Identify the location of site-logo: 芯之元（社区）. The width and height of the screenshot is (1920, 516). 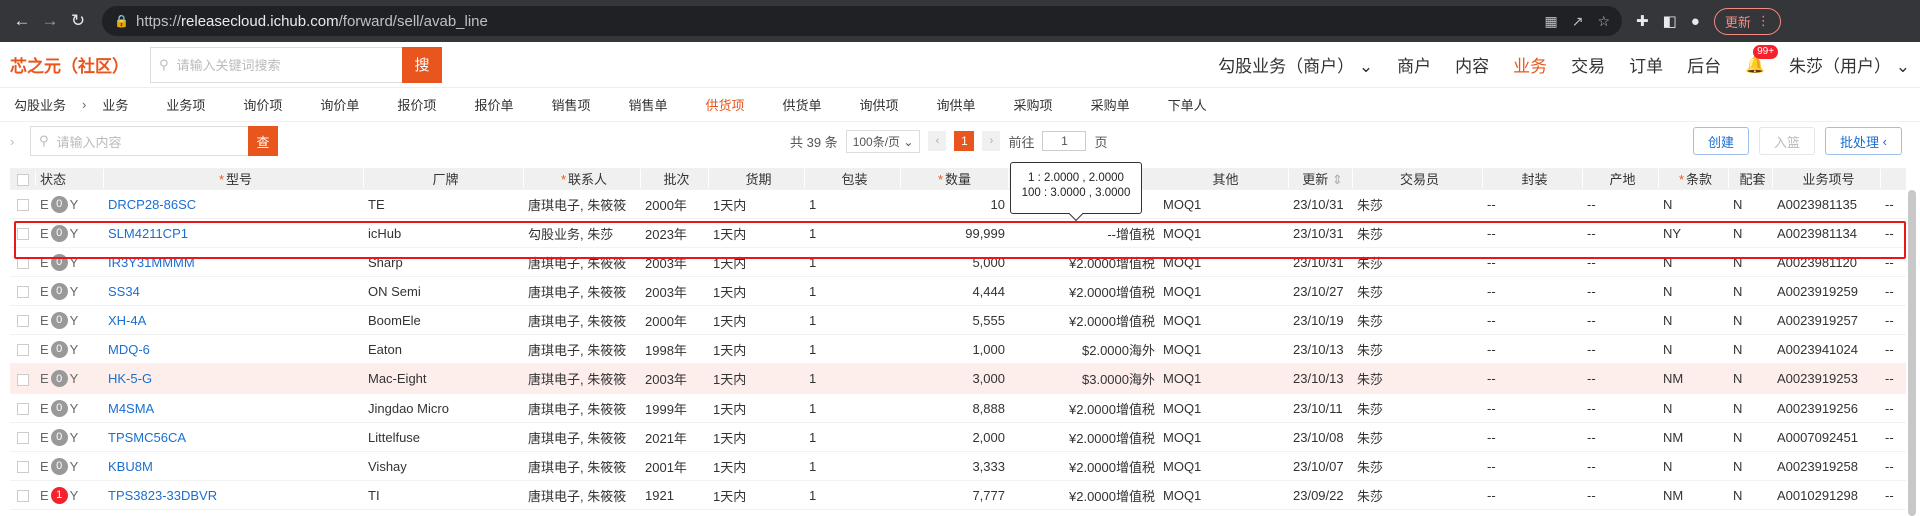
(80, 64).